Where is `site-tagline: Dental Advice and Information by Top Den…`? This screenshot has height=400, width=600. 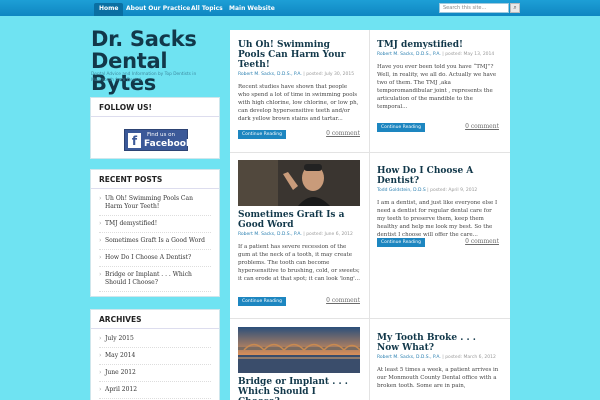 site-tagline: Dental Advice and Information by Top Den… is located at coordinates (144, 77).